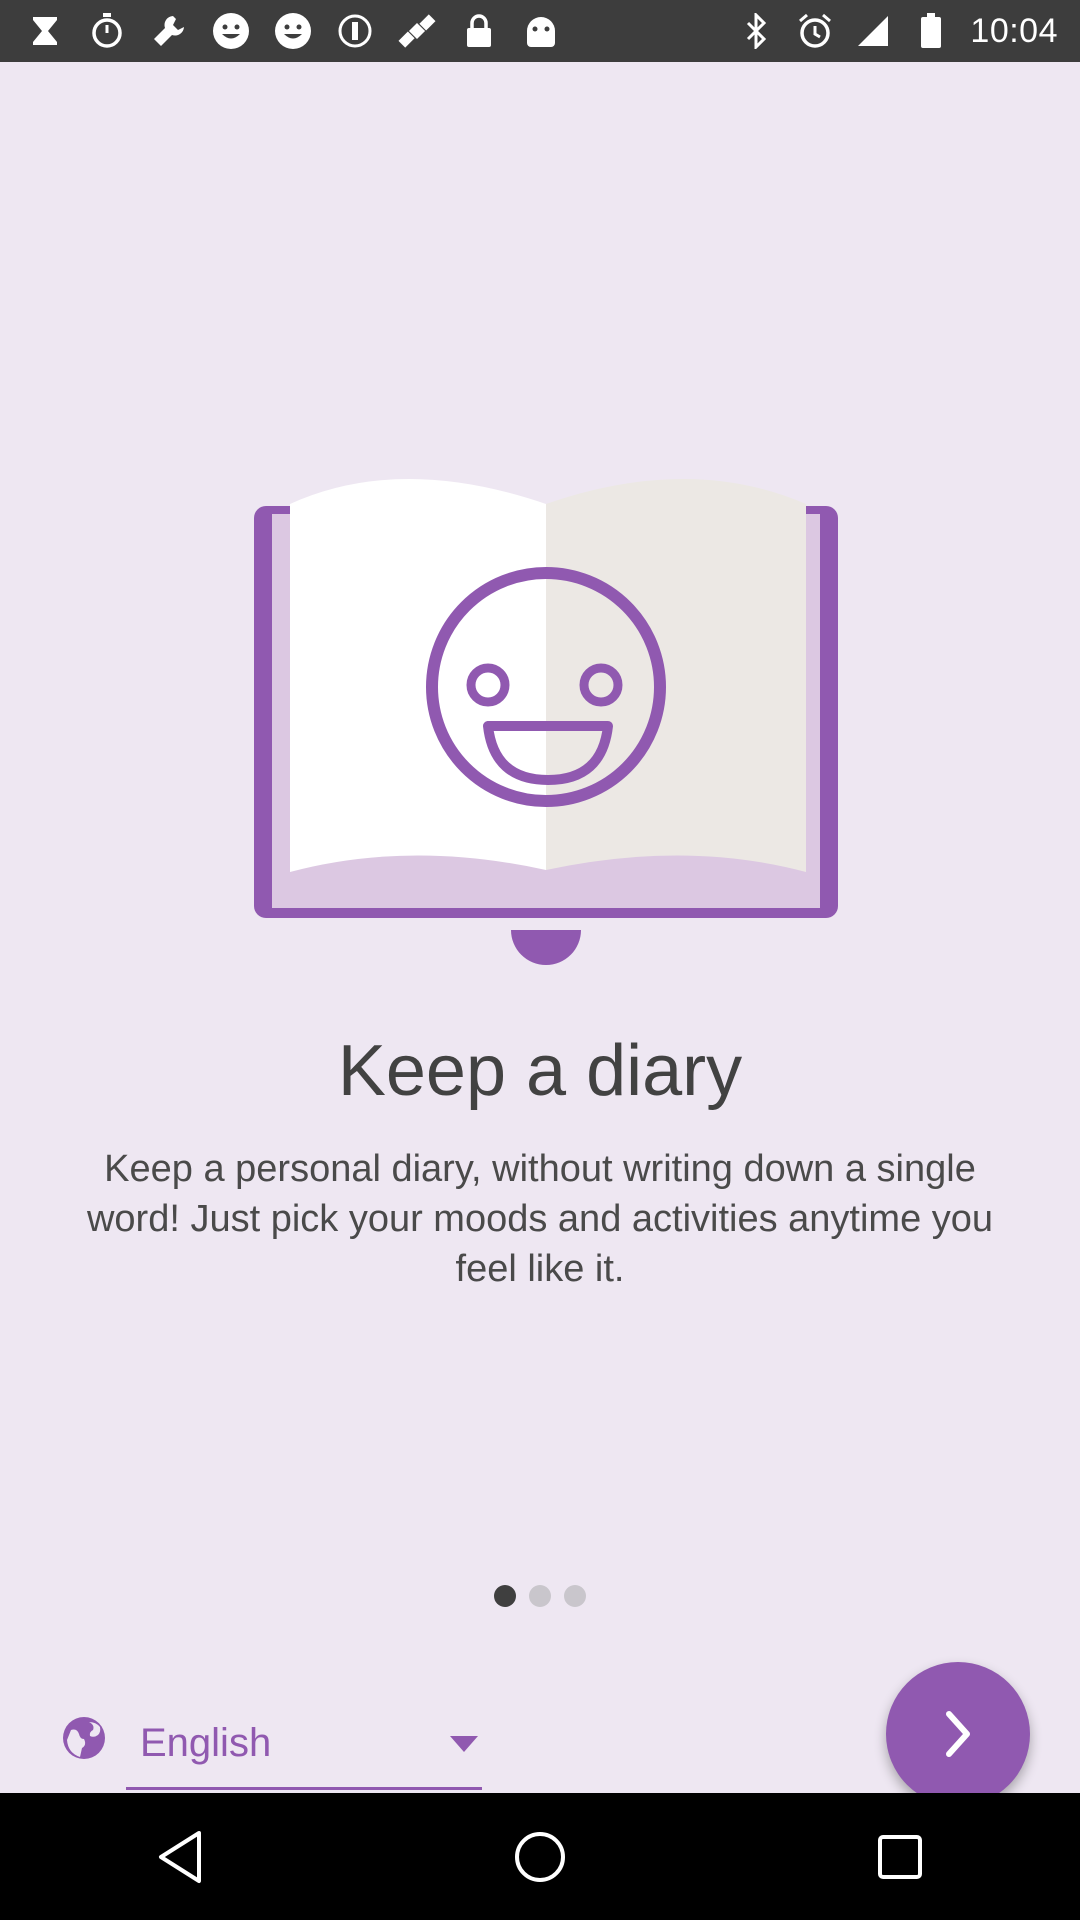  Describe the element at coordinates (900, 1857) in the screenshot. I see `recents-icon` at that location.